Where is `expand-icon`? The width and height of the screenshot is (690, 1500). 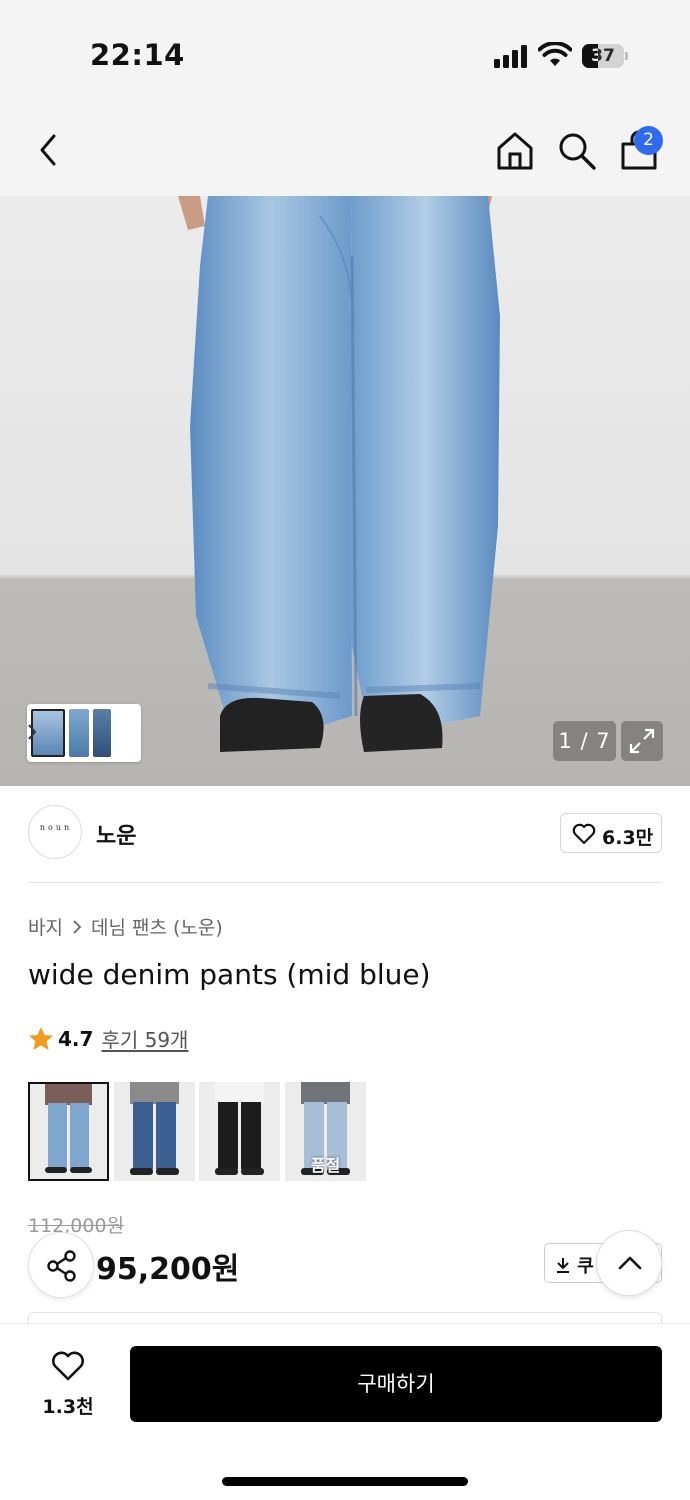
expand-icon is located at coordinates (642, 741).